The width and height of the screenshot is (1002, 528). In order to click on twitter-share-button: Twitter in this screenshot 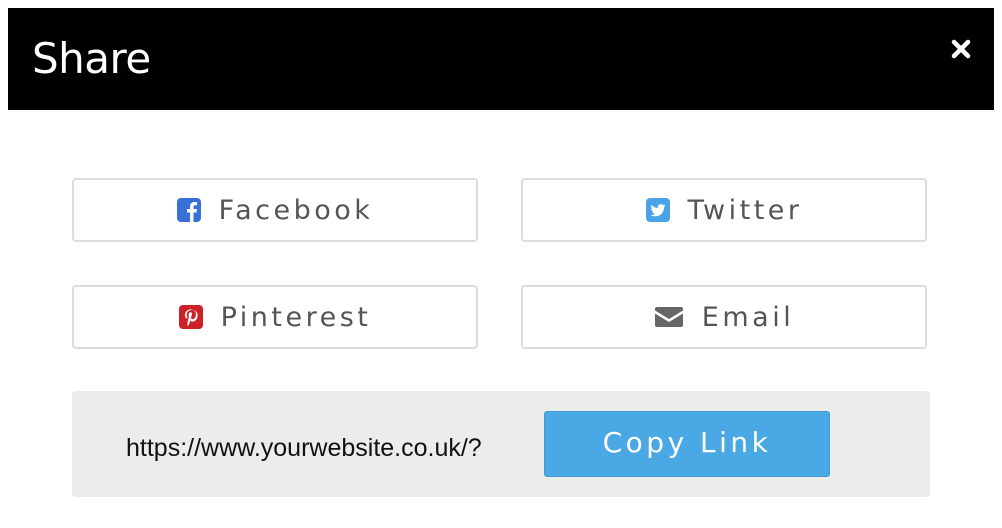, I will do `click(724, 210)`.